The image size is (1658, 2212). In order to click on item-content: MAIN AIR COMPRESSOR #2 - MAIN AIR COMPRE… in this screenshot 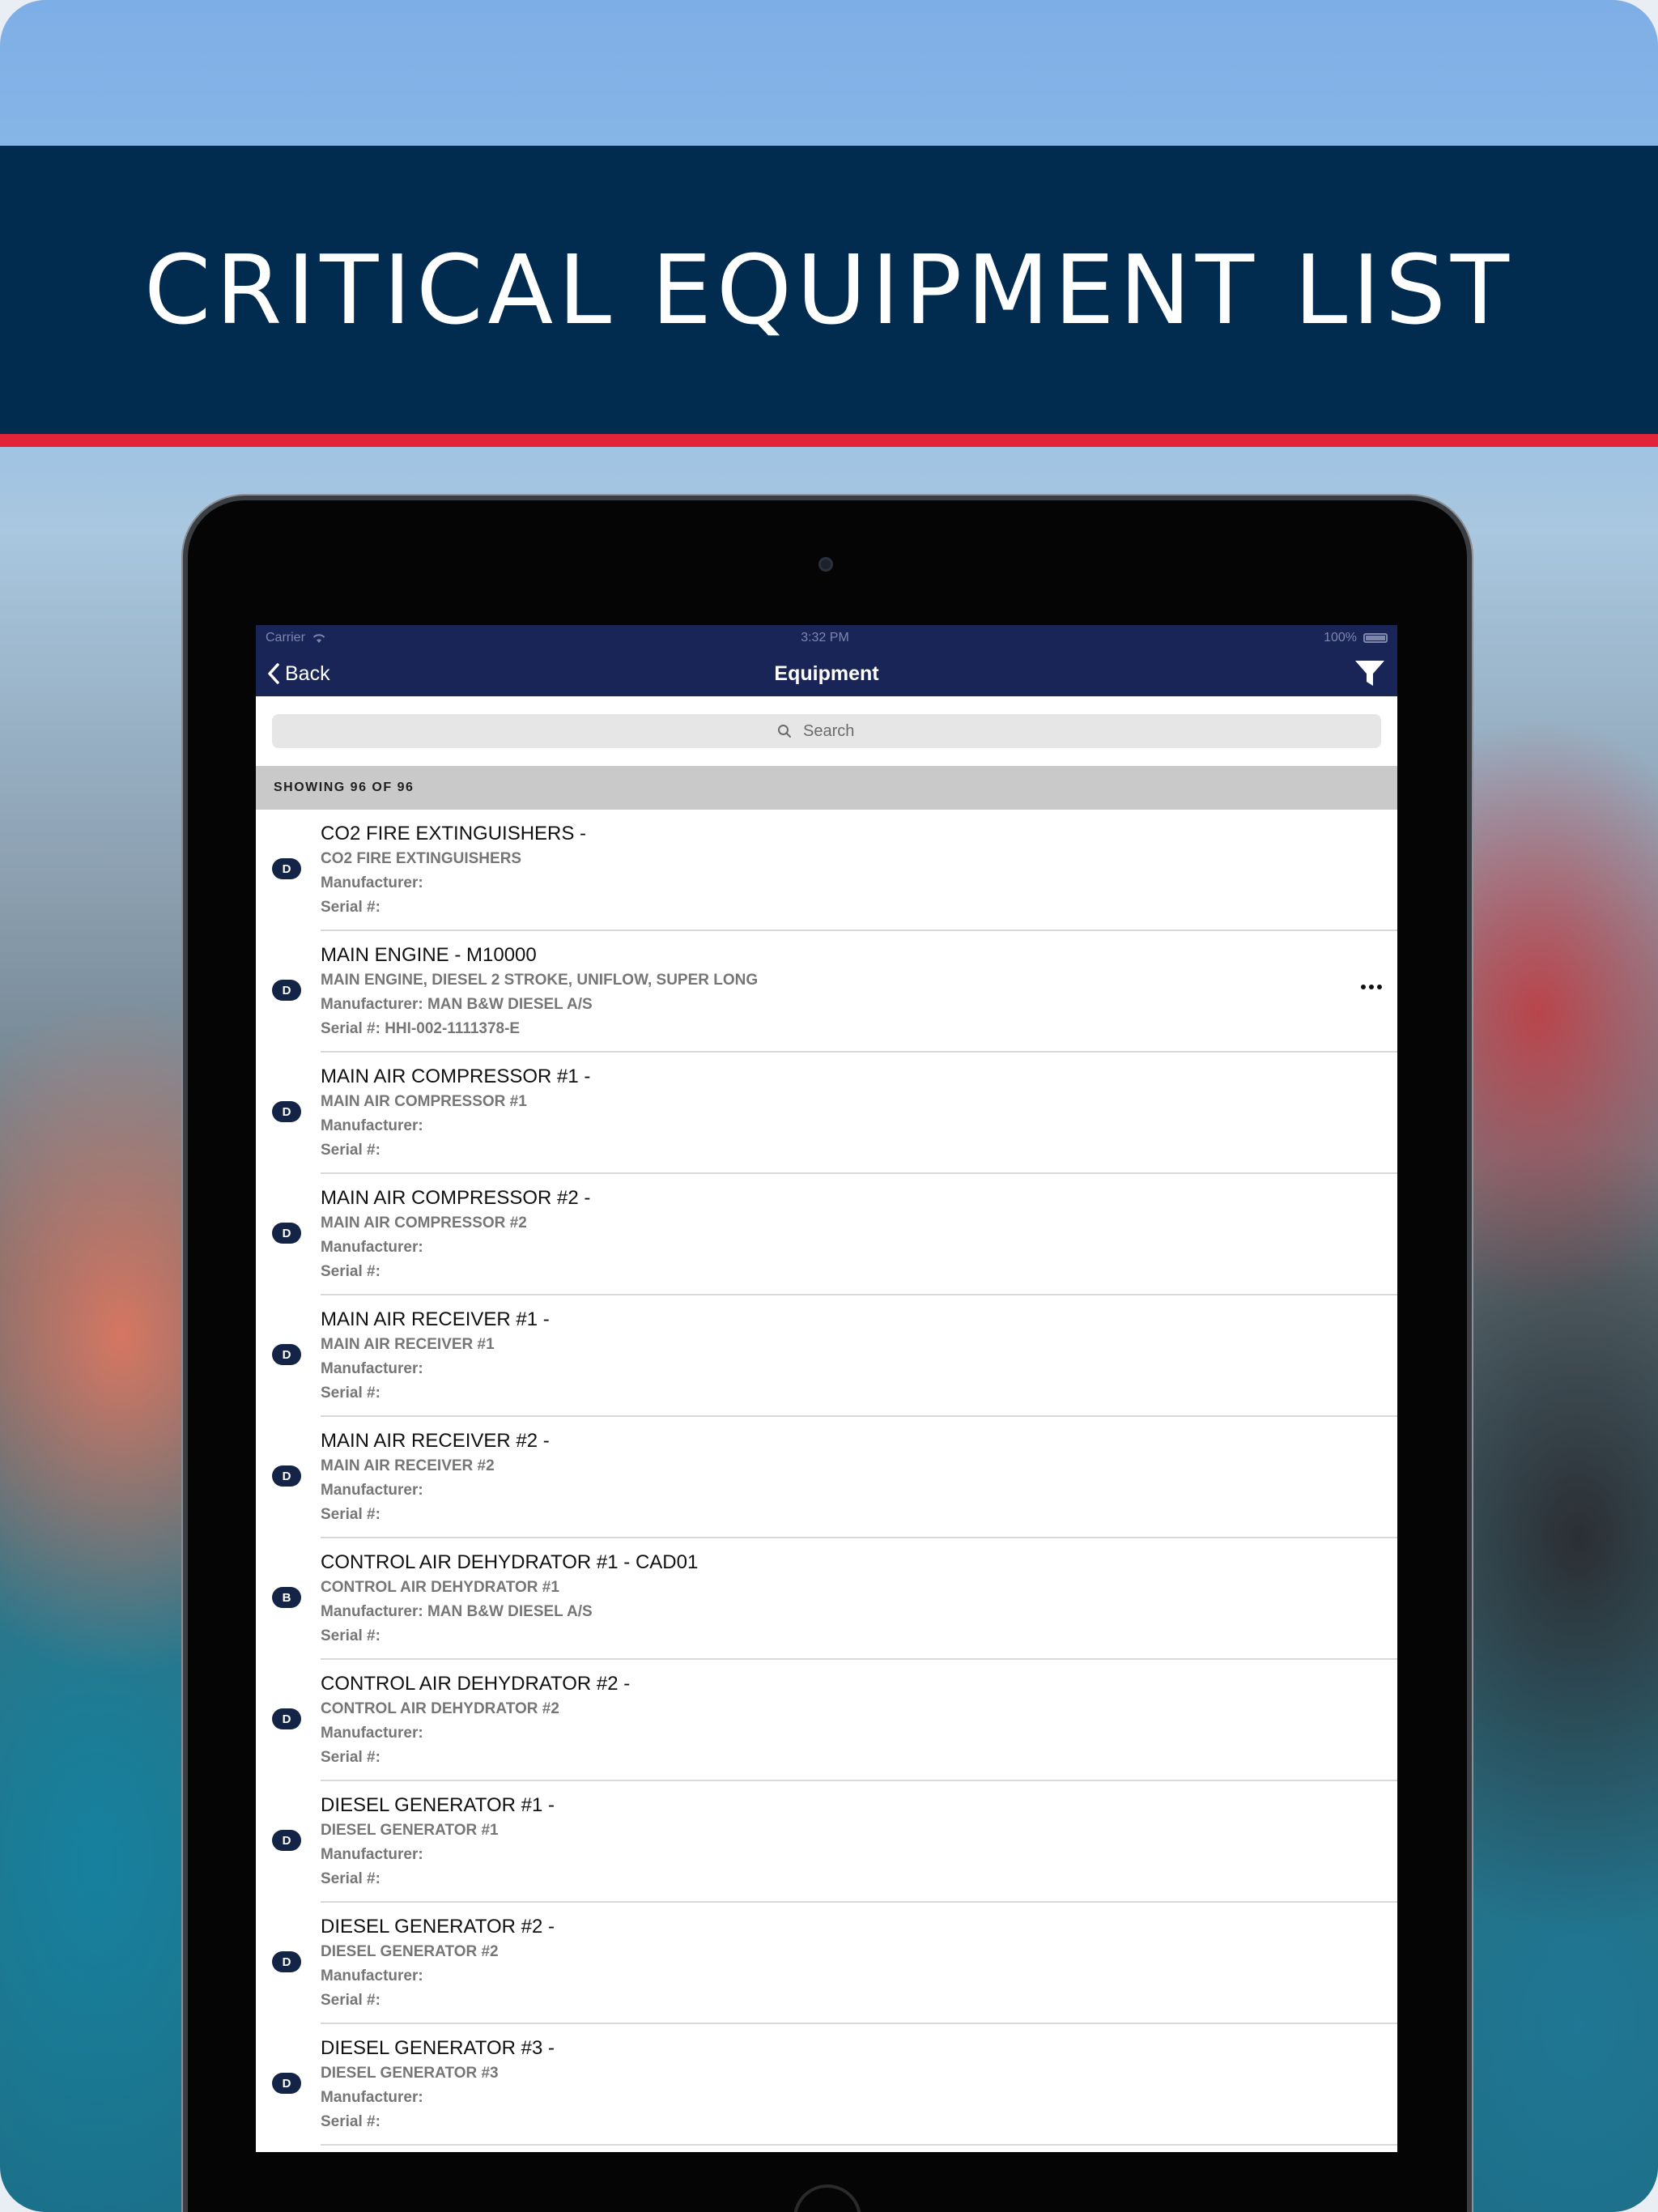, I will do `click(455, 1235)`.